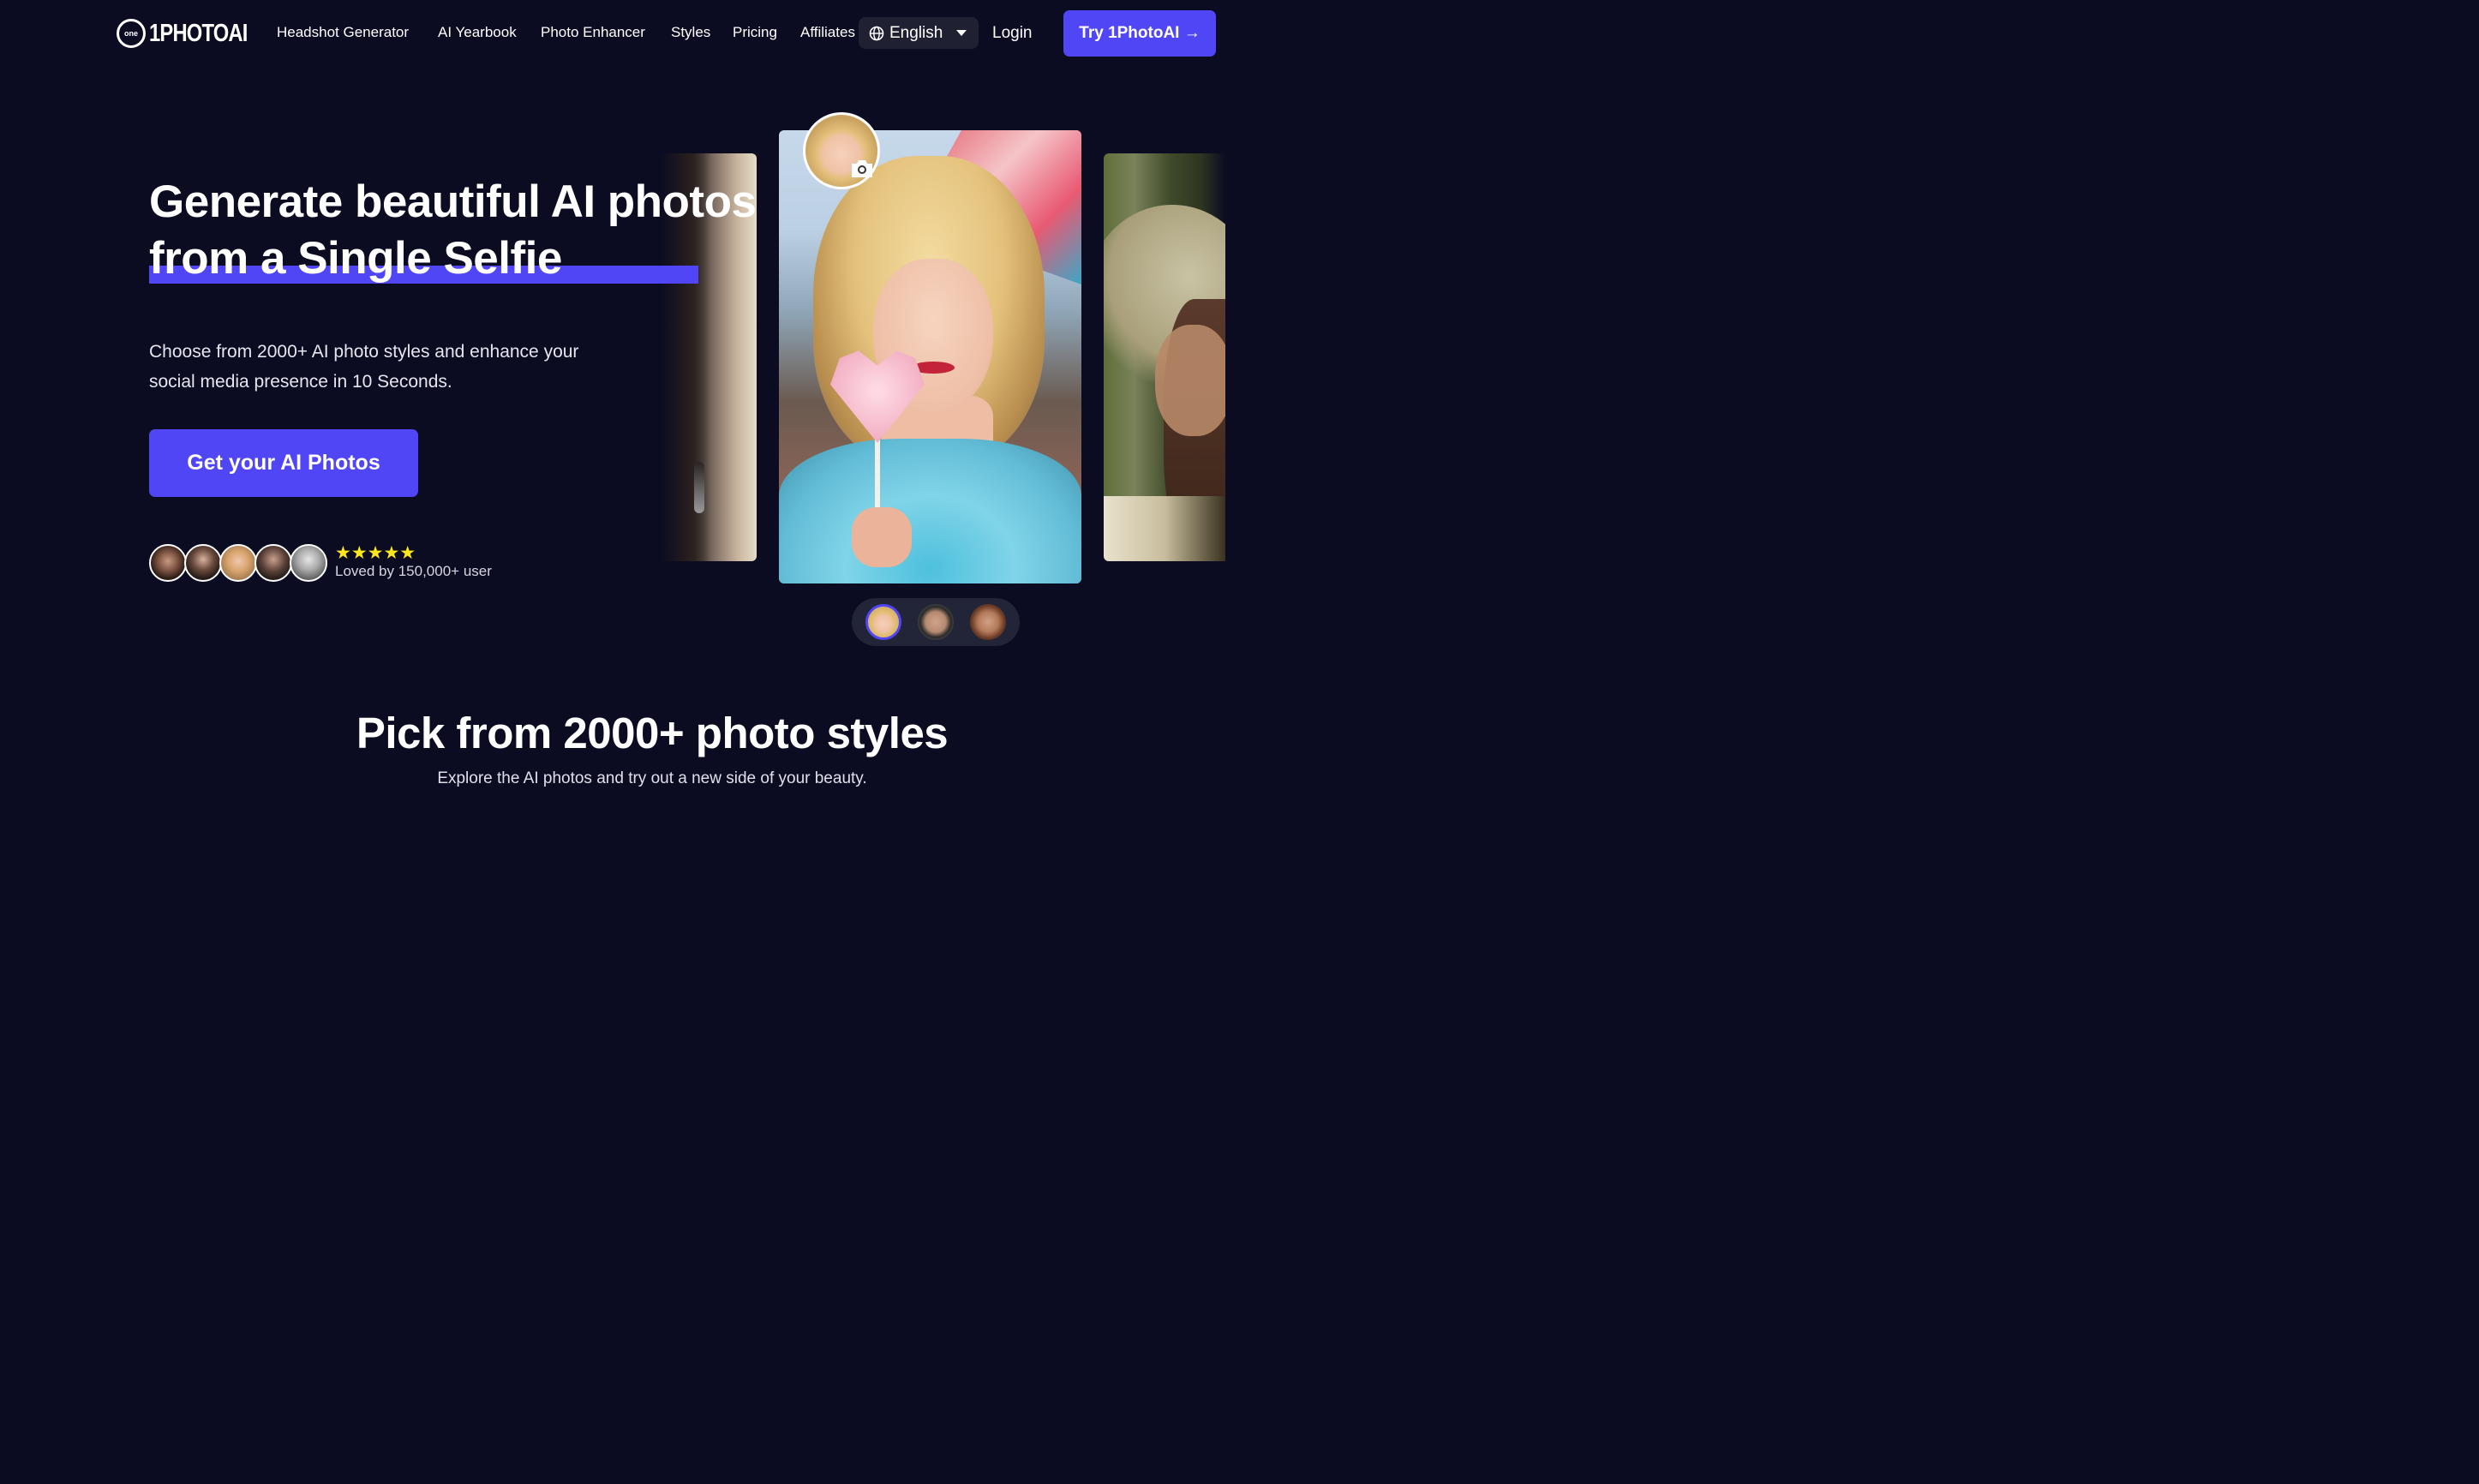 The width and height of the screenshot is (2479, 1484). Describe the element at coordinates (652, 733) in the screenshot. I see `styles-section-title: Pick from 2000+ photo styles` at that location.